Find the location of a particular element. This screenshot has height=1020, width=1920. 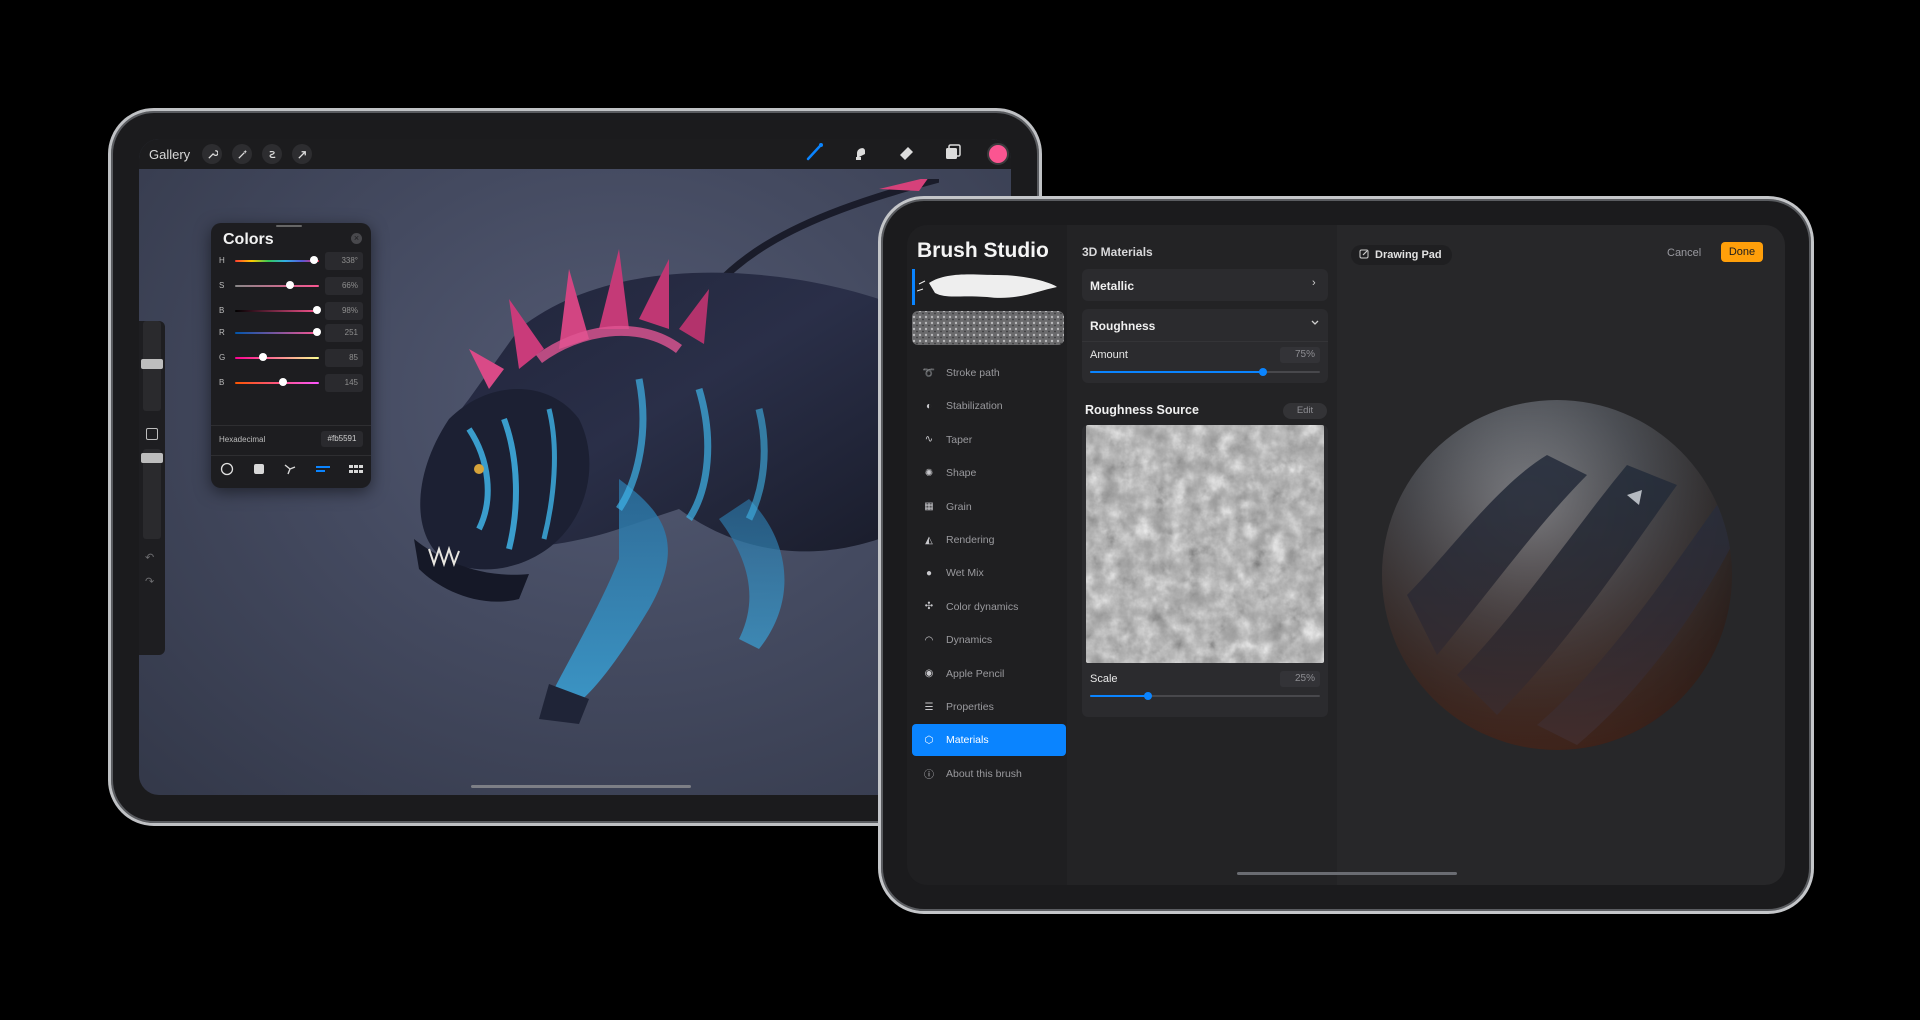

edit-button: Edit is located at coordinates (1305, 411).